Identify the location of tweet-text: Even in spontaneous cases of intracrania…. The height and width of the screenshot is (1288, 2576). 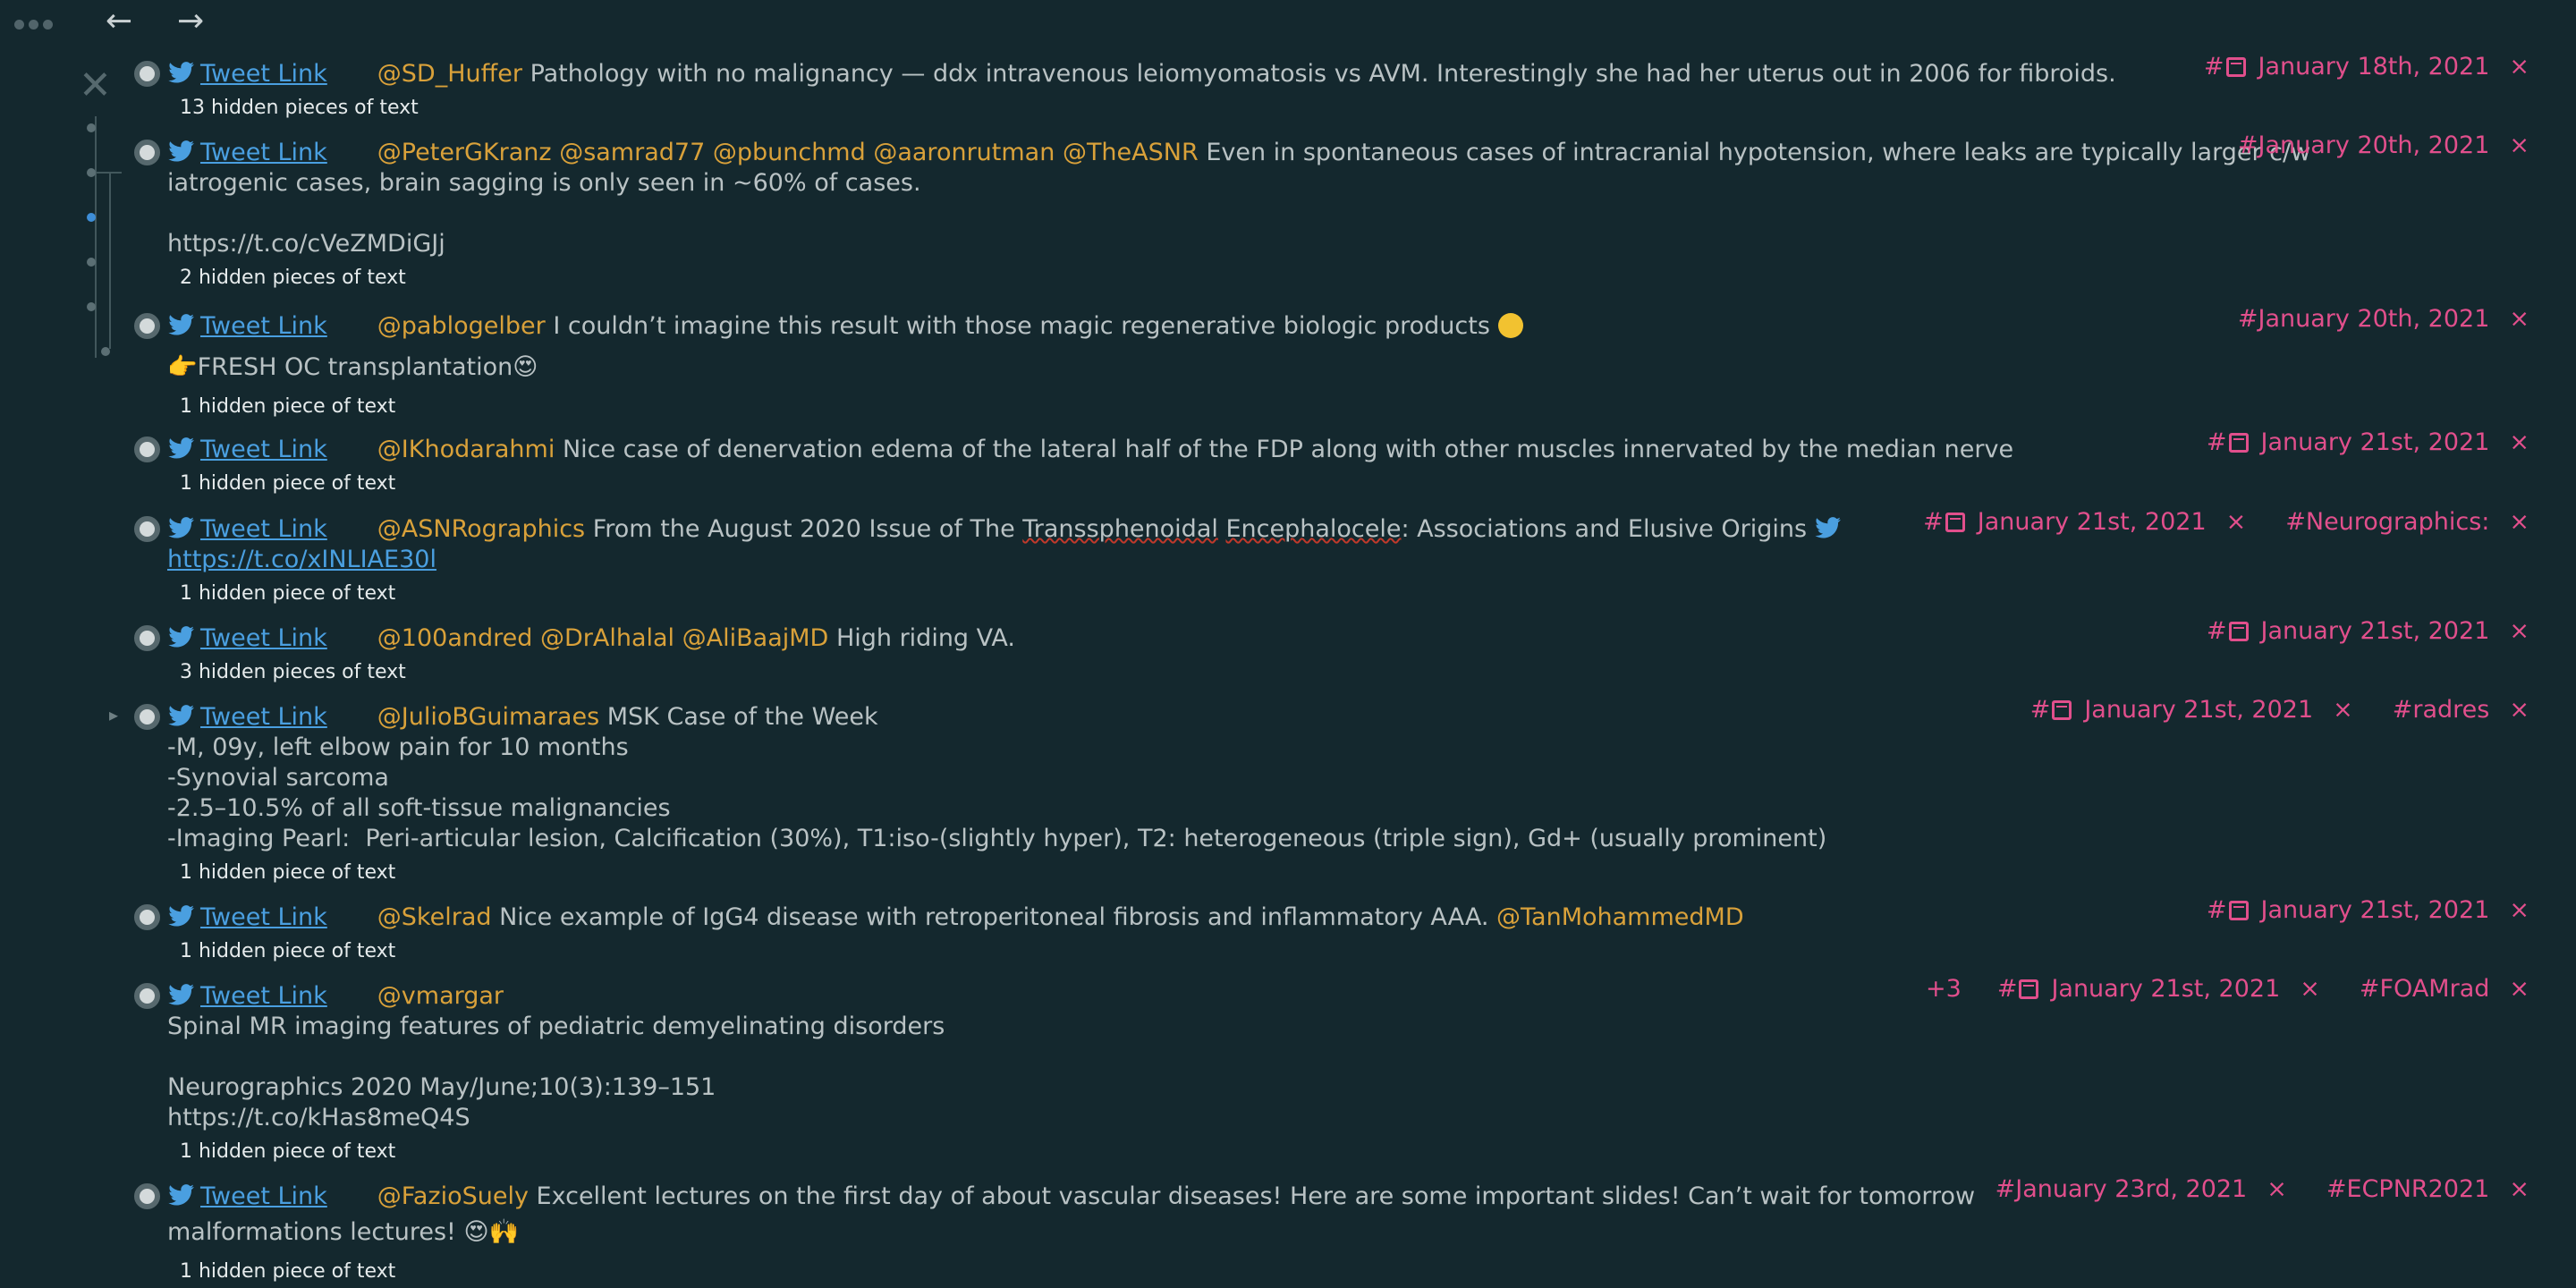
(1758, 152).